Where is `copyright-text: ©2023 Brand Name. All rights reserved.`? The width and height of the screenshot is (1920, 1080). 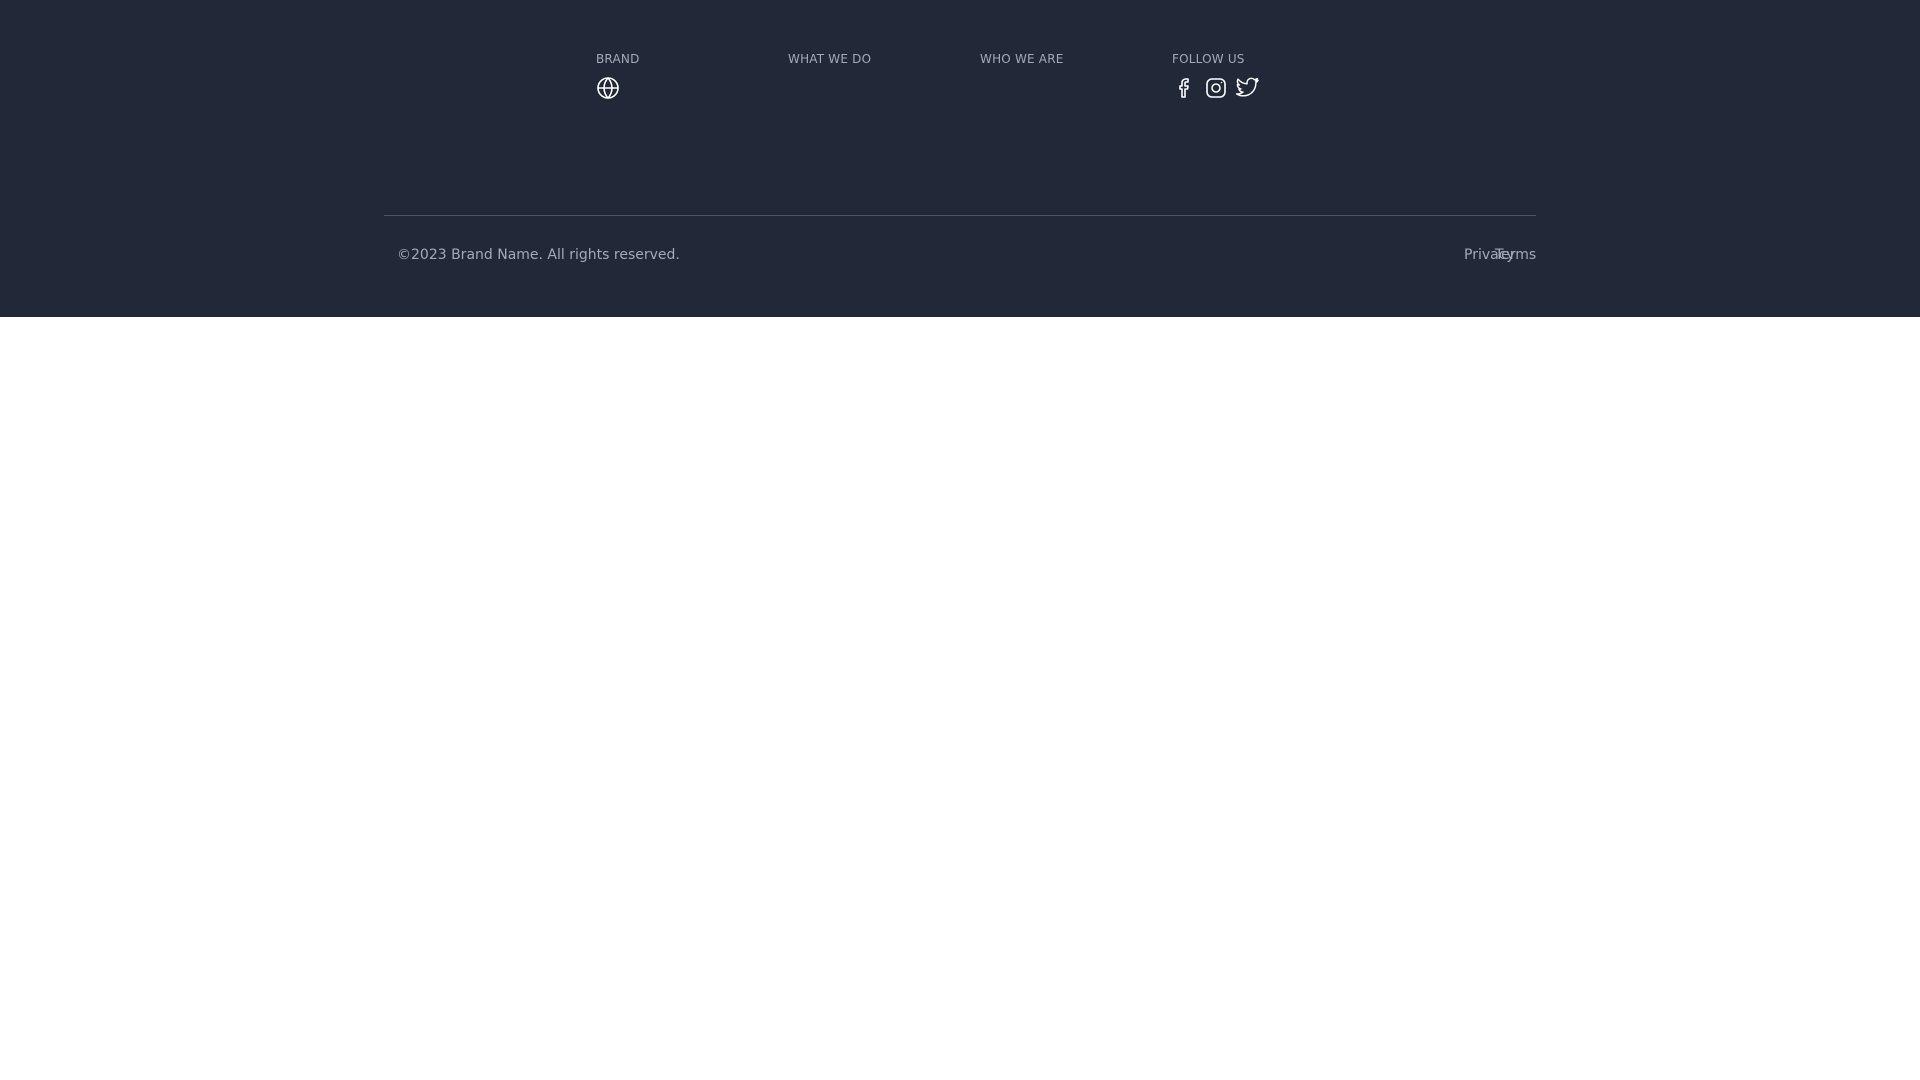 copyright-text: ©2023 Brand Name. All rights reserved. is located at coordinates (538, 255).